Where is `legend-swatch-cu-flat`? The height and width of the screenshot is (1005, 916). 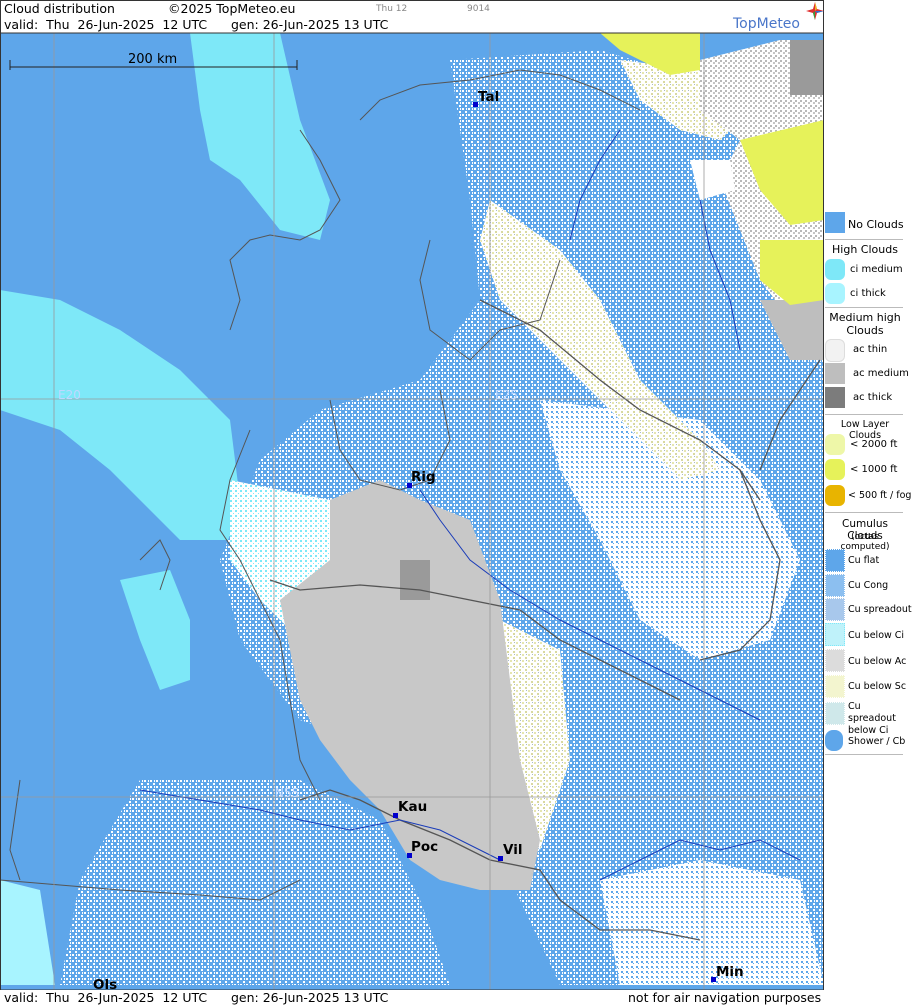
legend-swatch-cu-flat is located at coordinates (835, 560).